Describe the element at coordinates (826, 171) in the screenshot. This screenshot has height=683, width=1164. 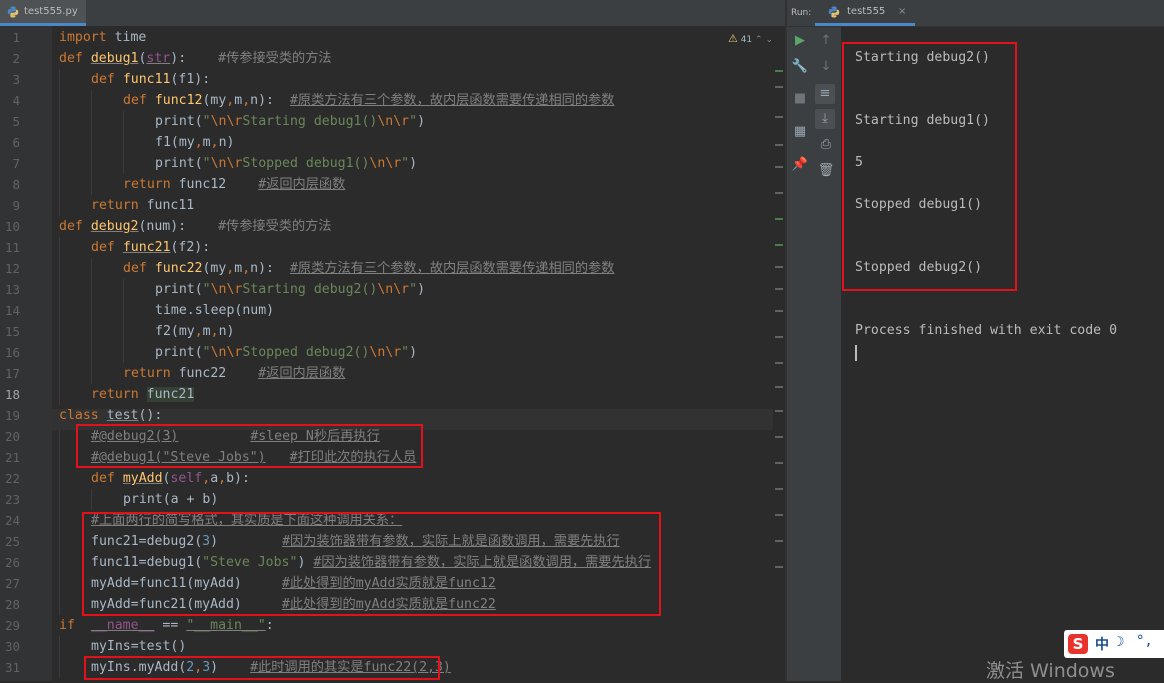
I see `trash-icon: 🗑` at that location.